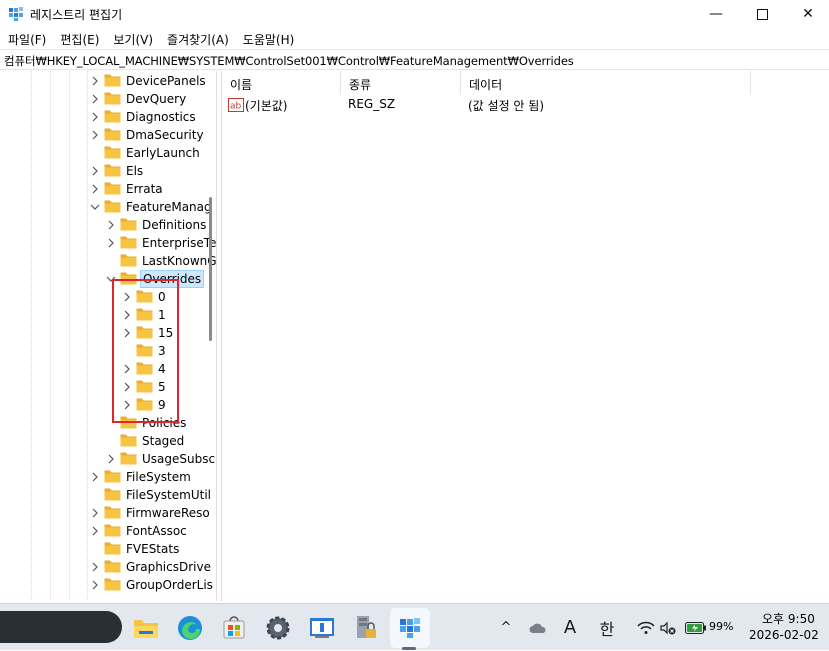 This screenshot has width=829, height=651. What do you see at coordinates (145, 153) in the screenshot?
I see `tree-item: EarlyLaunch` at bounding box center [145, 153].